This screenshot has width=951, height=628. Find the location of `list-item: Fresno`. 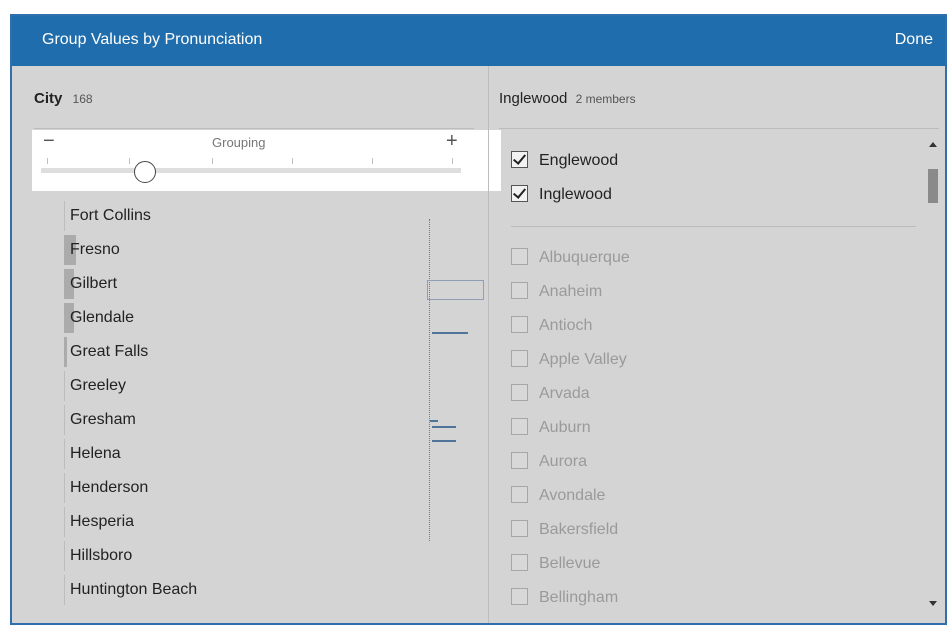

list-item: Fresno is located at coordinates (244, 250).